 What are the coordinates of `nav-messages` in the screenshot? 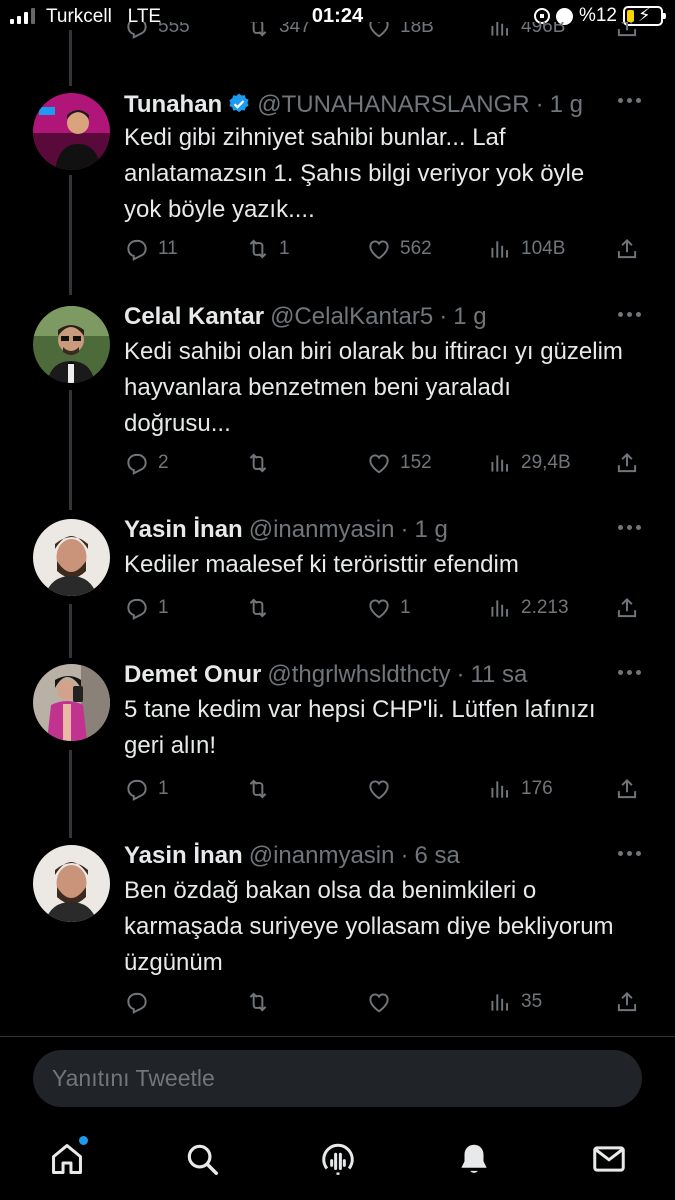 It's located at (609, 1159).